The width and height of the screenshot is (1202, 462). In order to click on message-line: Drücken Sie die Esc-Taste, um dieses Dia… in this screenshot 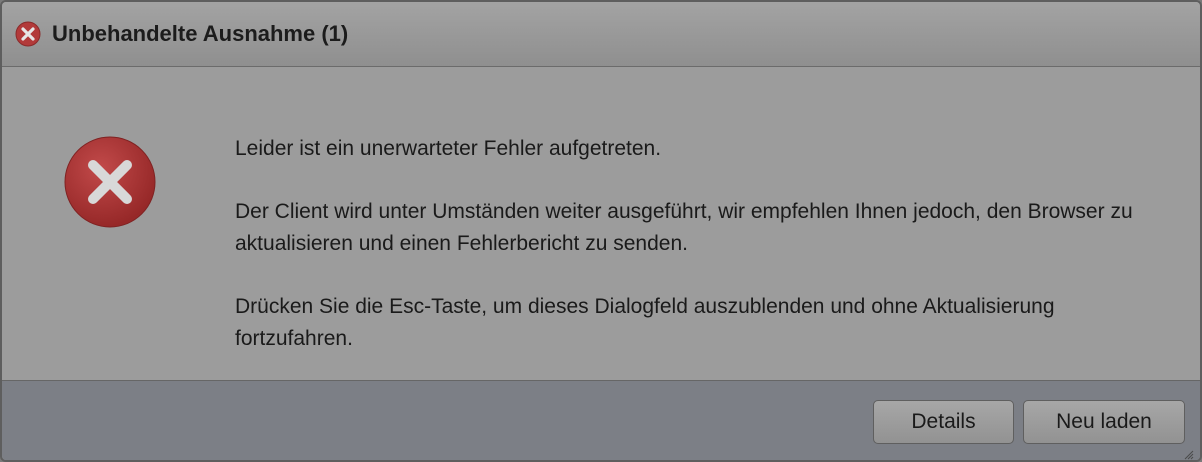, I will do `click(645, 322)`.